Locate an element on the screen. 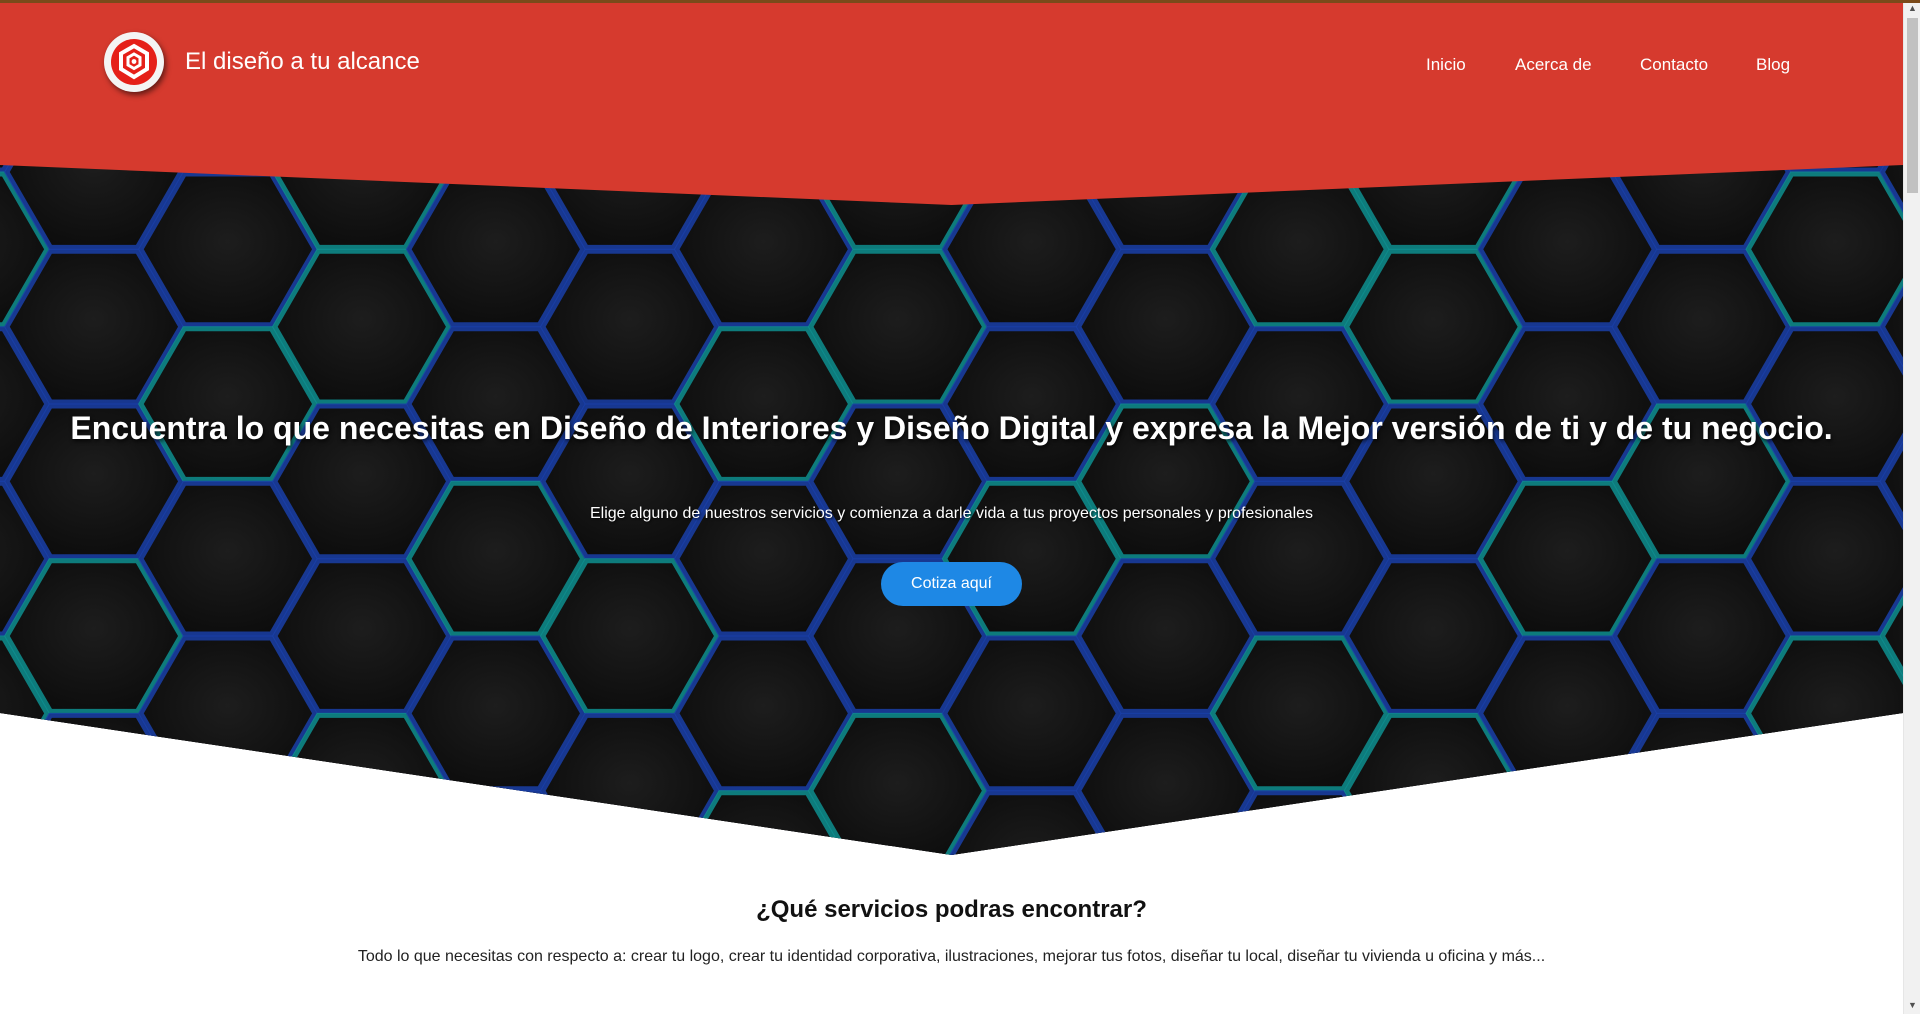  vertical-scrollbar: ▲ ▼ is located at coordinates (1911, 507).